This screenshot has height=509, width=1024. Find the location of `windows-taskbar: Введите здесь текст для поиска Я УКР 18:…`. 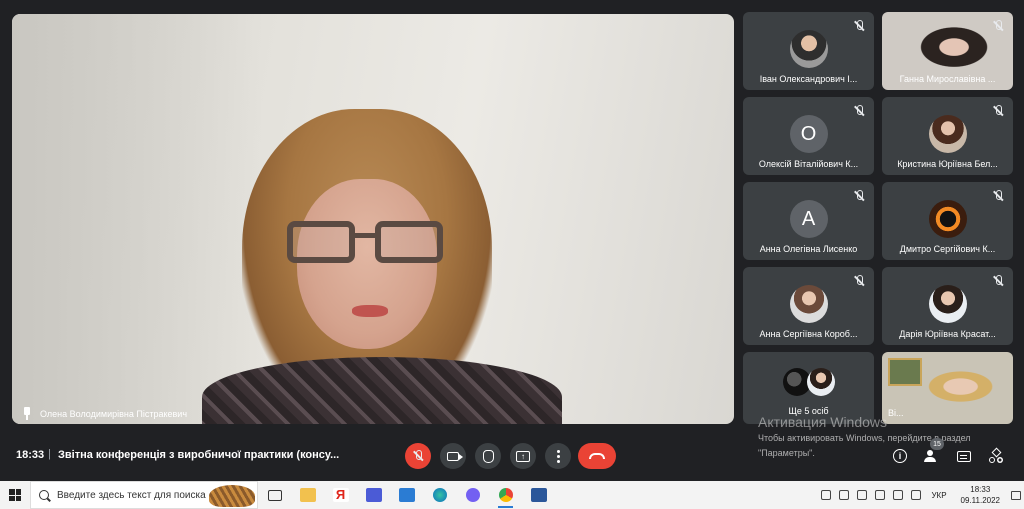

windows-taskbar: Введите здесь текст для поиска Я УКР 18:… is located at coordinates (512, 495).